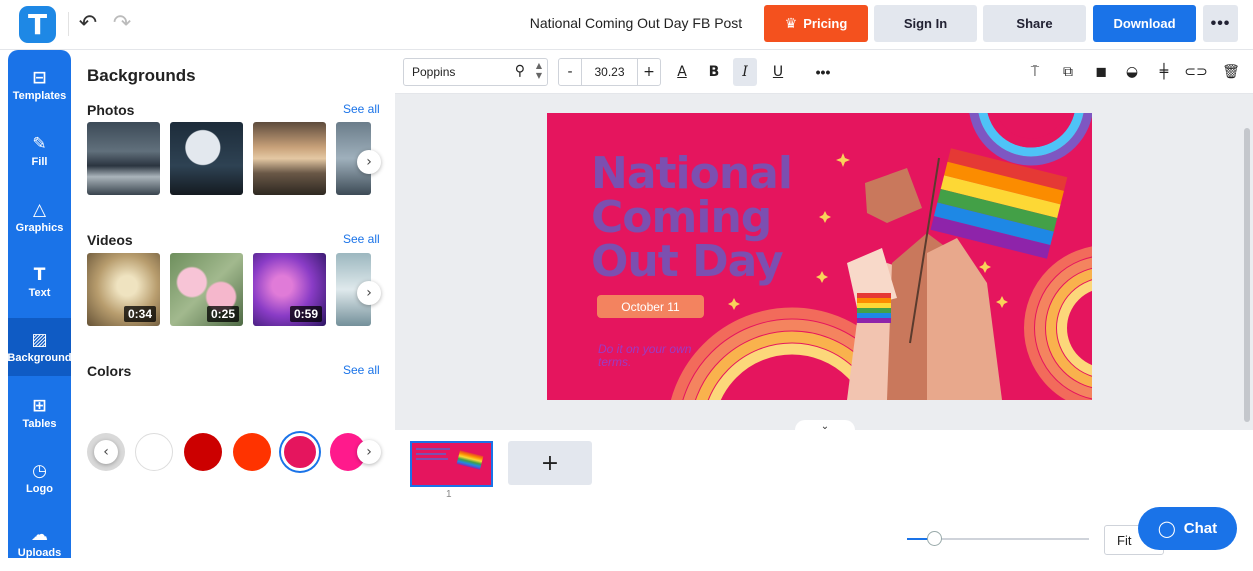 This screenshot has width=1253, height=571. Describe the element at coordinates (650, 306) in the screenshot. I see `canvas-date-badge: October 11` at that location.